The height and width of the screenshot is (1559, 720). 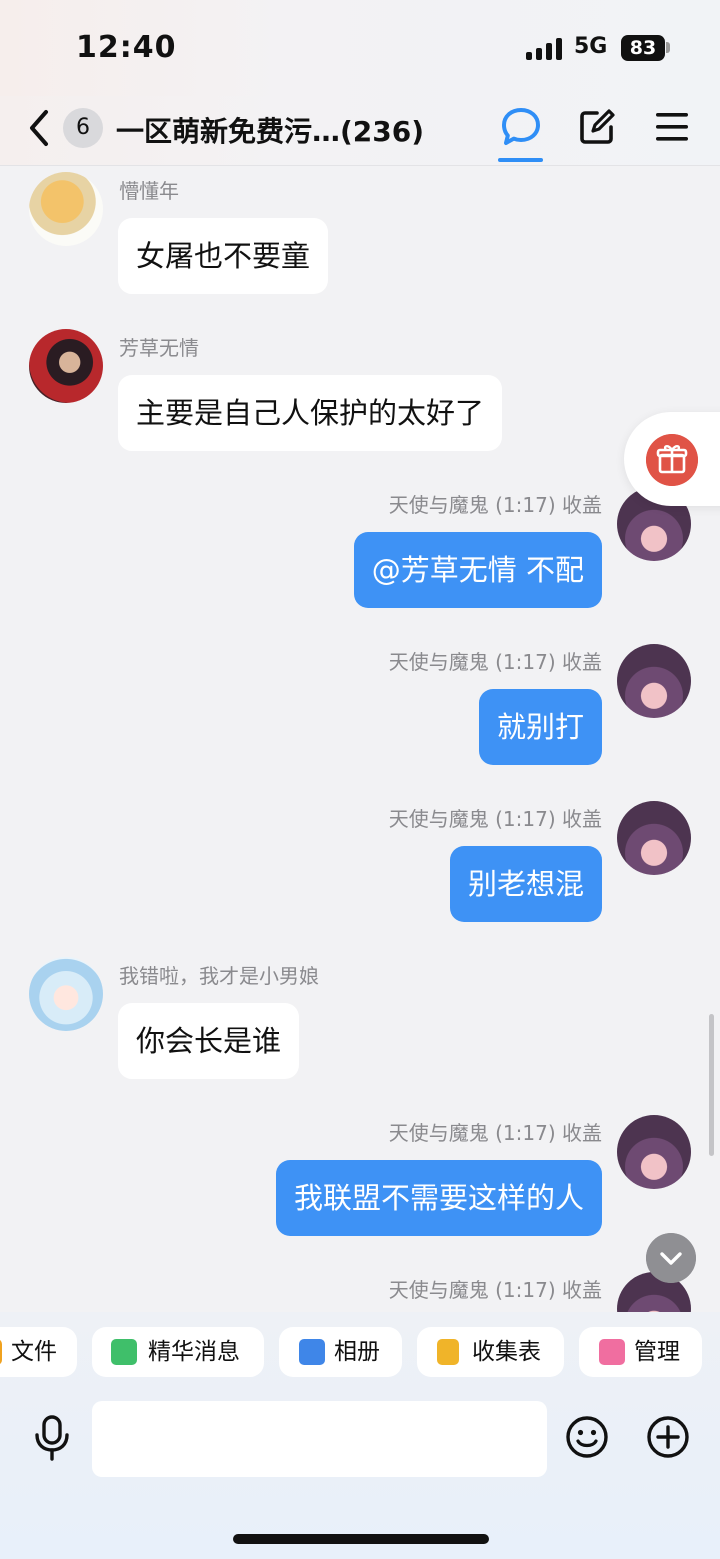 What do you see at coordinates (525, 884) in the screenshot?
I see `message-bubble: 别老想混` at bounding box center [525, 884].